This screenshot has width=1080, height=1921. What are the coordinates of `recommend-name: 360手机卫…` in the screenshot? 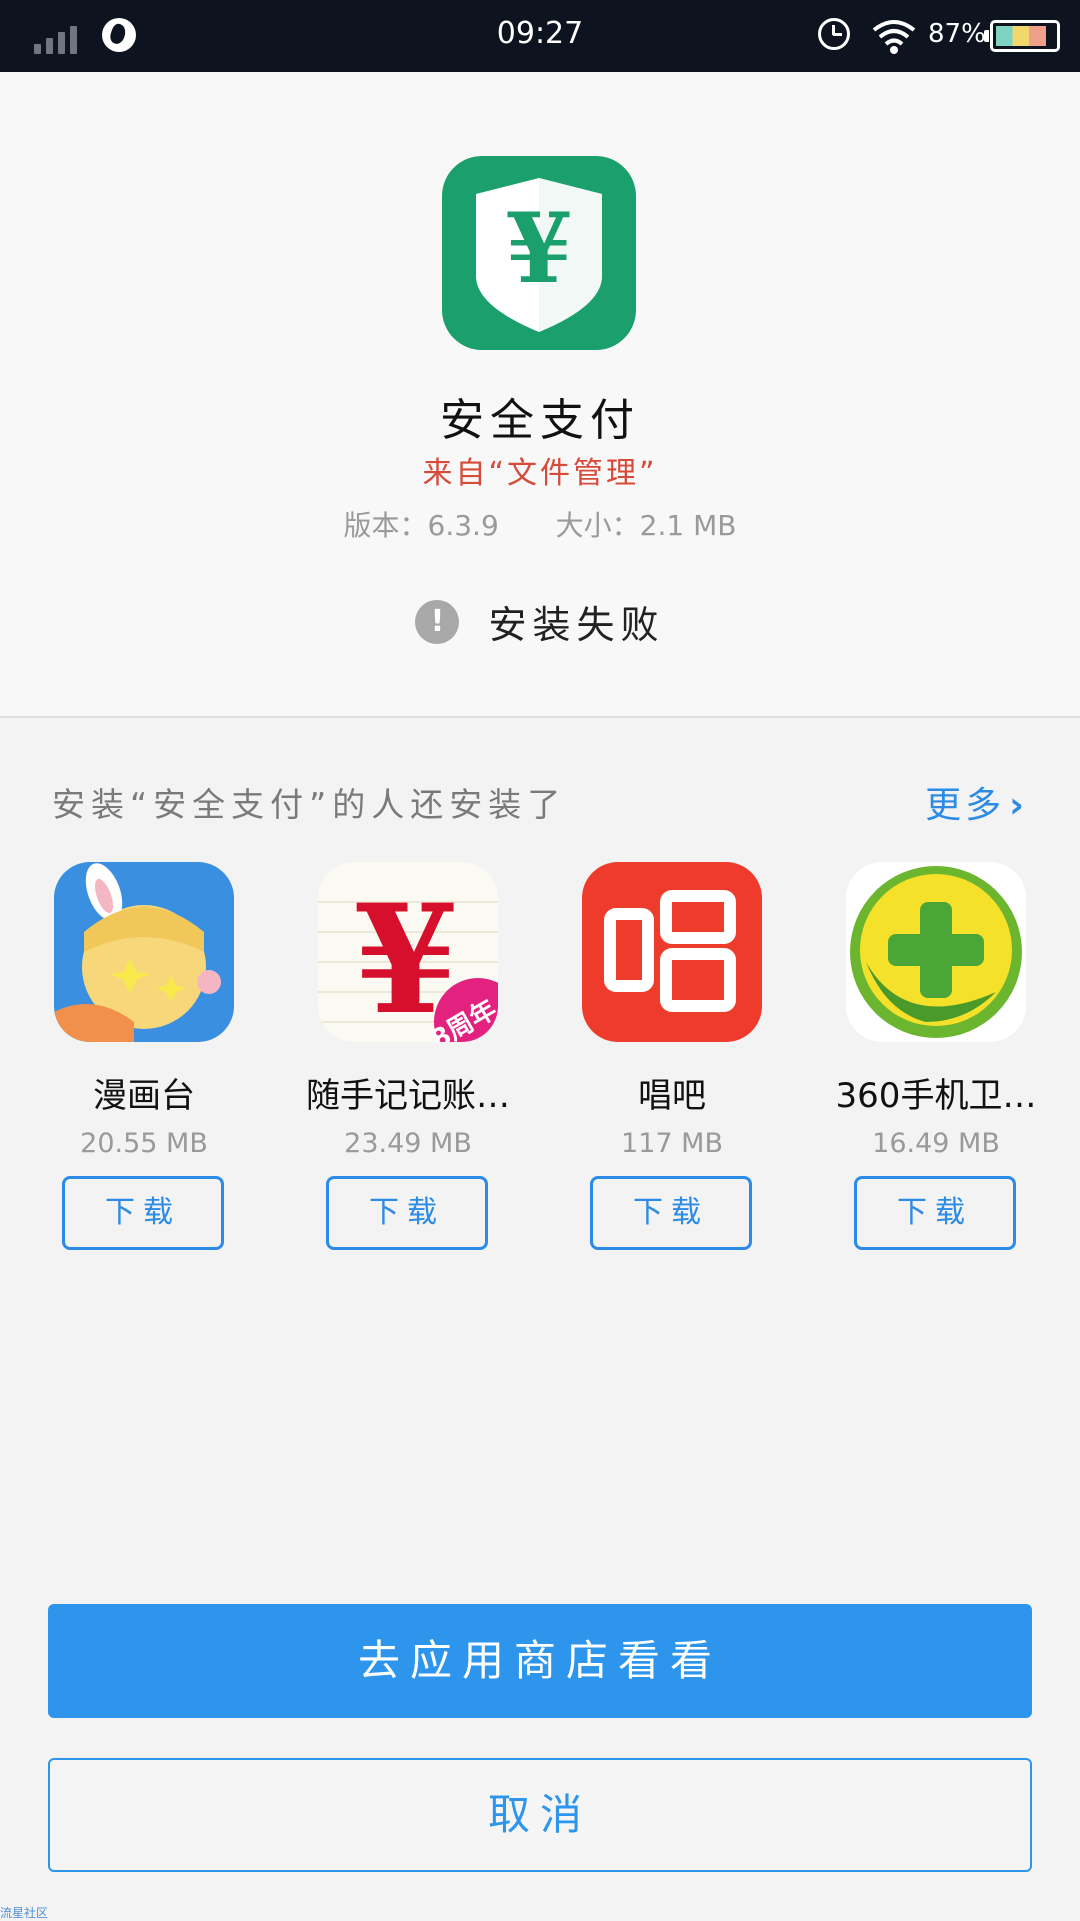 It's located at (936, 1096).